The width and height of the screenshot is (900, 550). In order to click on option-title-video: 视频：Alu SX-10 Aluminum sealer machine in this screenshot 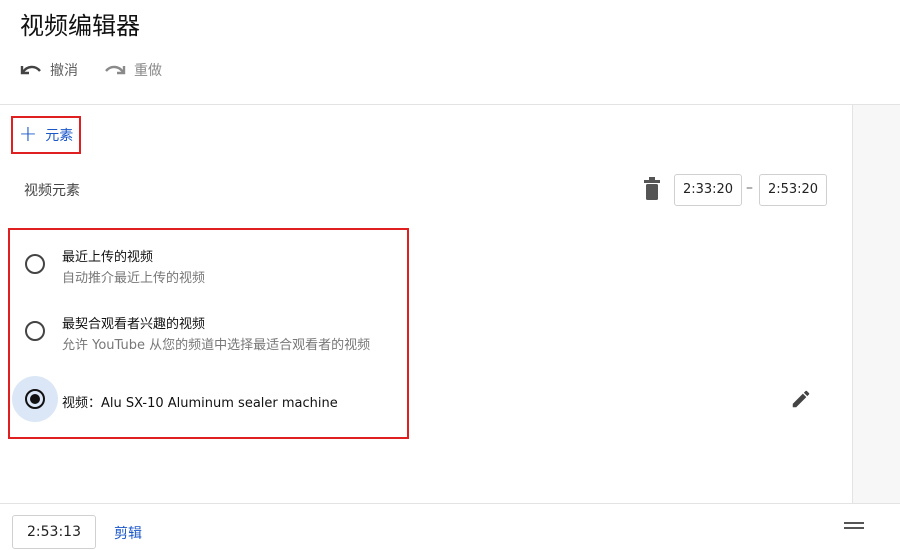, I will do `click(200, 403)`.